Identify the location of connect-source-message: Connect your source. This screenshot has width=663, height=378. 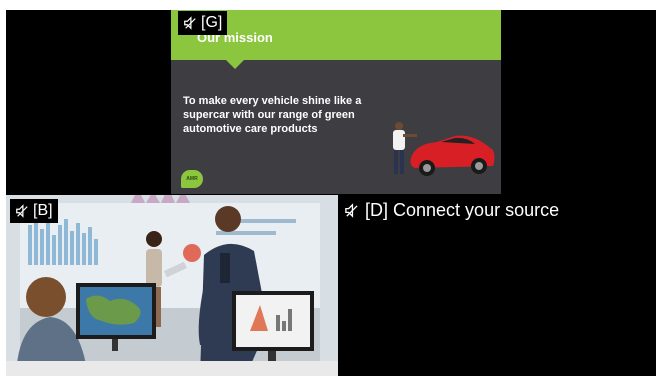
(476, 210).